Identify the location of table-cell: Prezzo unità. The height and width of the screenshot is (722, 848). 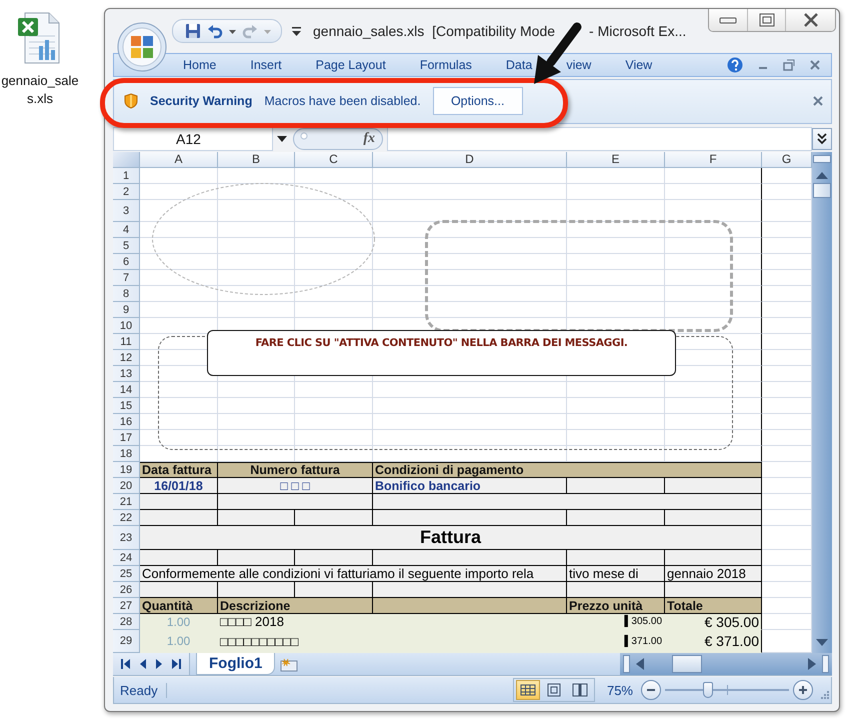
(616, 606).